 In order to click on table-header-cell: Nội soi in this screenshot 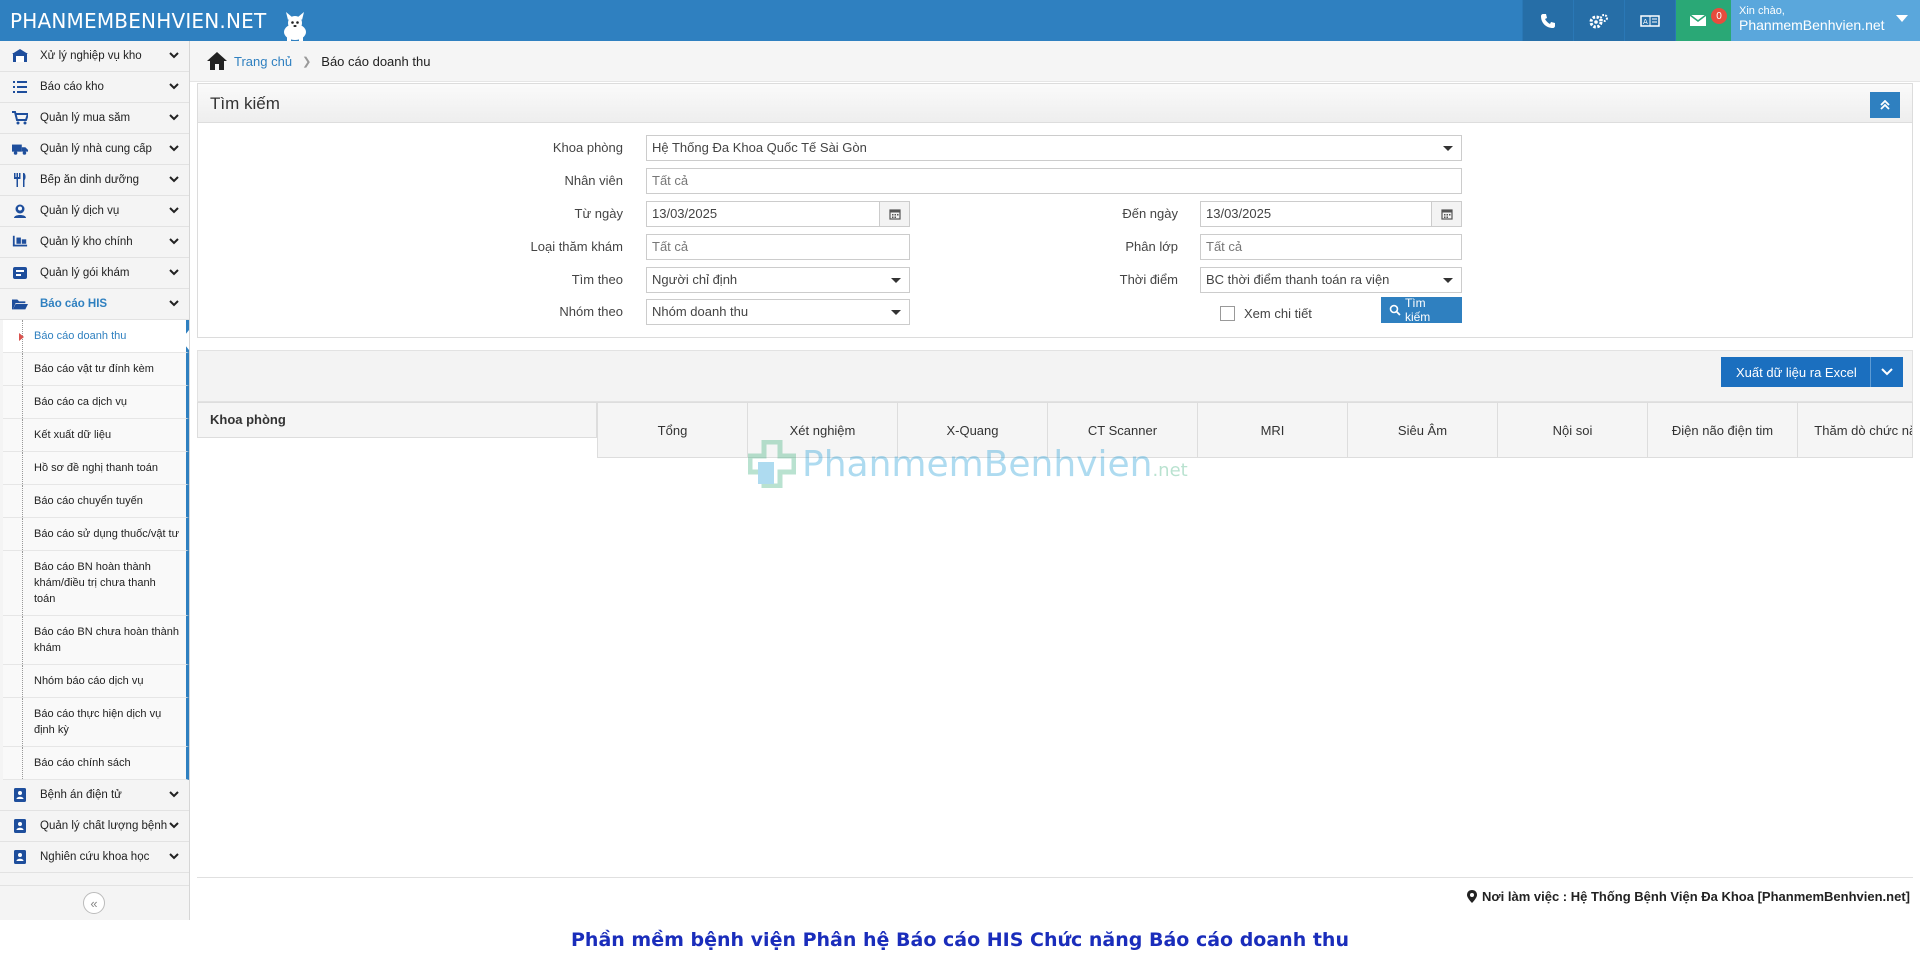, I will do `click(1573, 430)`.